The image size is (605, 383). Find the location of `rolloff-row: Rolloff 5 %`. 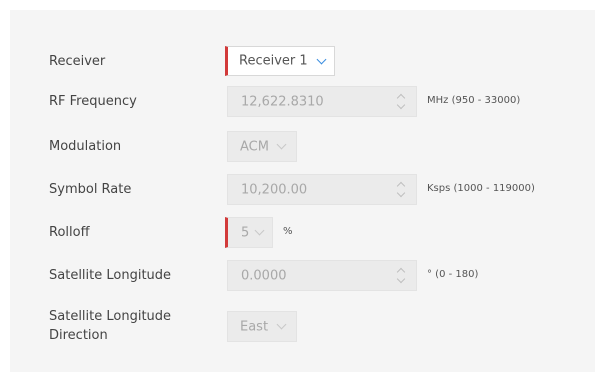

rolloff-row: Rolloff 5 % is located at coordinates (302, 232).